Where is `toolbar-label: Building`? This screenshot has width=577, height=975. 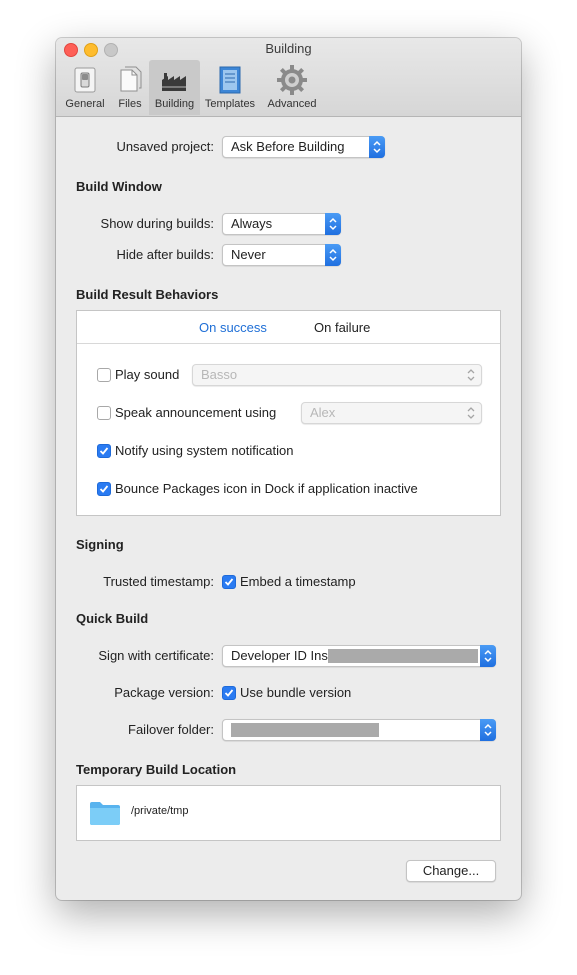 toolbar-label: Building is located at coordinates (174, 104).